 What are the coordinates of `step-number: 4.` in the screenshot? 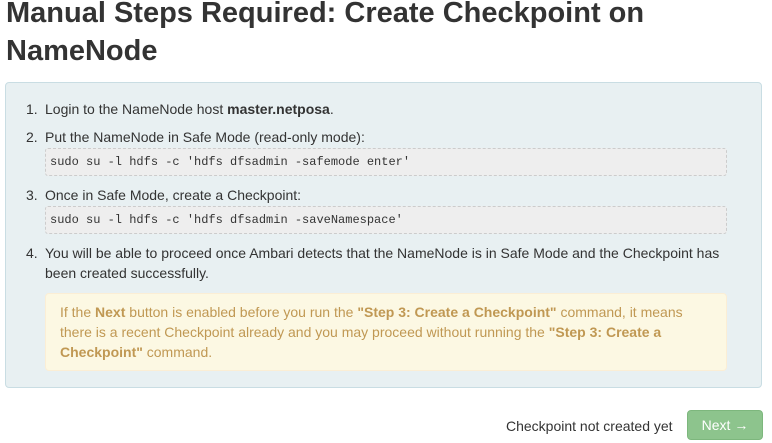 It's located at (32, 253).